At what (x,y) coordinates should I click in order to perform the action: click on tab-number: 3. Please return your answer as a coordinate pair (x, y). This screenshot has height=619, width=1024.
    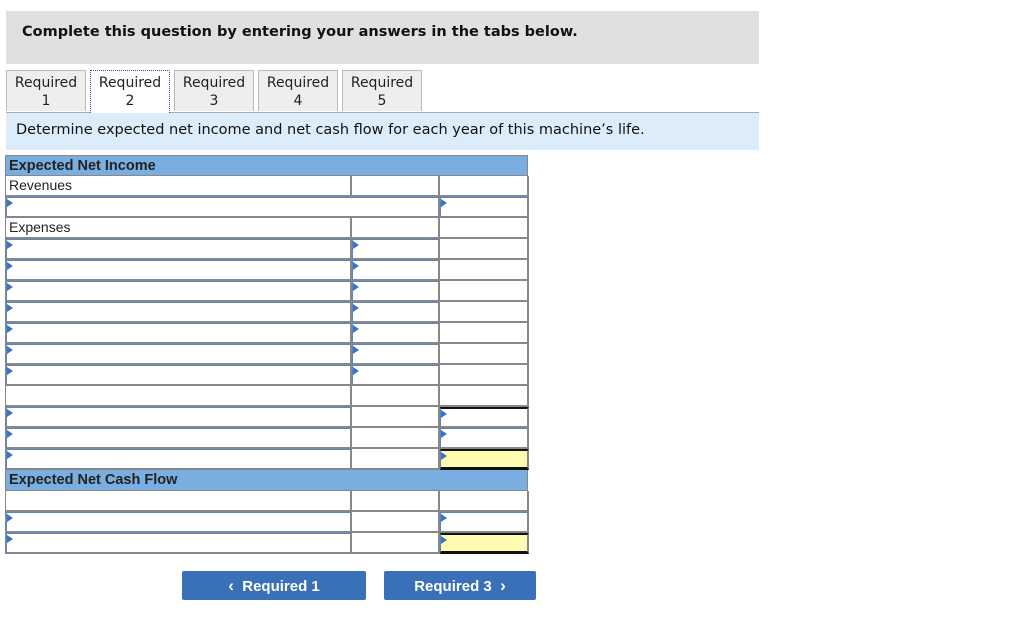
    Looking at the image, I should click on (214, 101).